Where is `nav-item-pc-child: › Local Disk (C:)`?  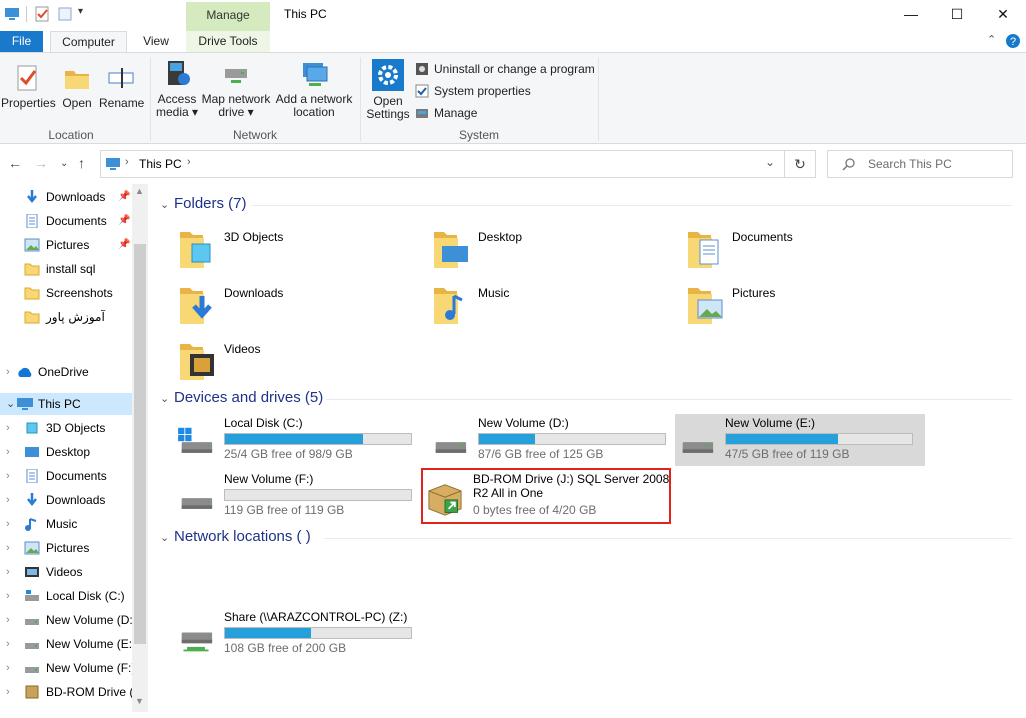
nav-item-pc-child: › Local Disk (C:) is located at coordinates (66, 596).